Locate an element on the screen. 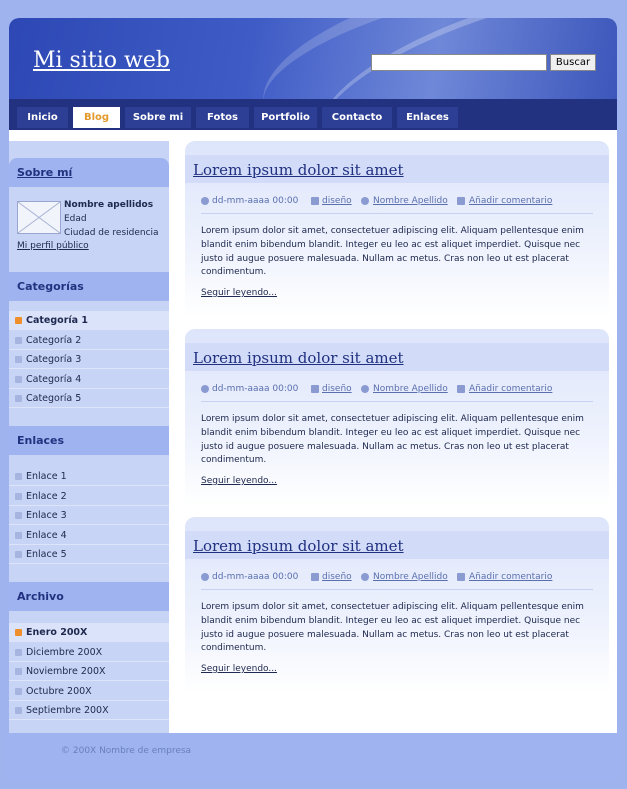  sidebar-item-label: Categoría 4 is located at coordinates (54, 379).